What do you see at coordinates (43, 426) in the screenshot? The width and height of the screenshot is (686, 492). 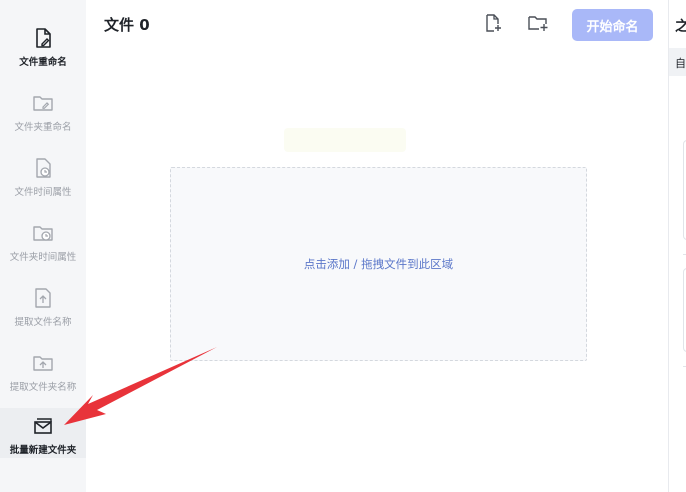 I see `folder-new-icon` at bounding box center [43, 426].